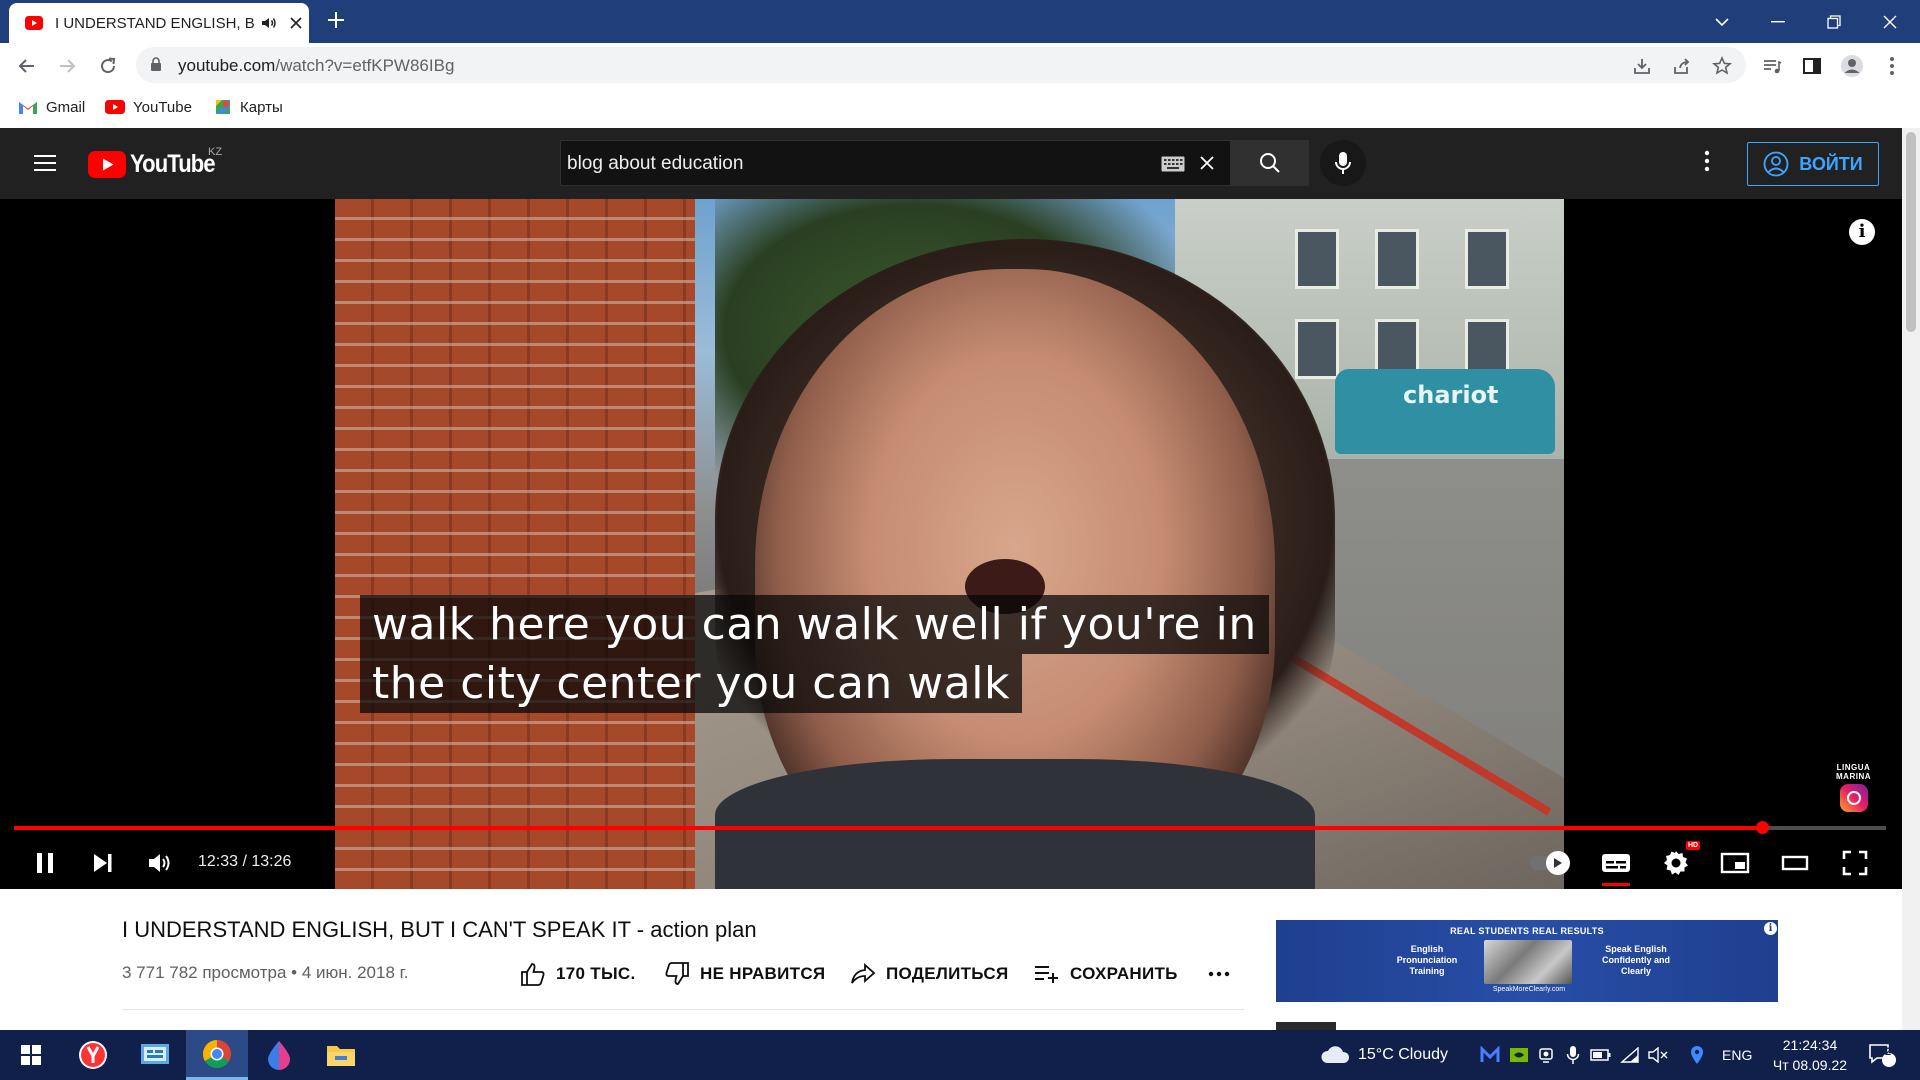 The image size is (1920, 1080). I want to click on tray-icon-microphone, so click(1573, 1055).